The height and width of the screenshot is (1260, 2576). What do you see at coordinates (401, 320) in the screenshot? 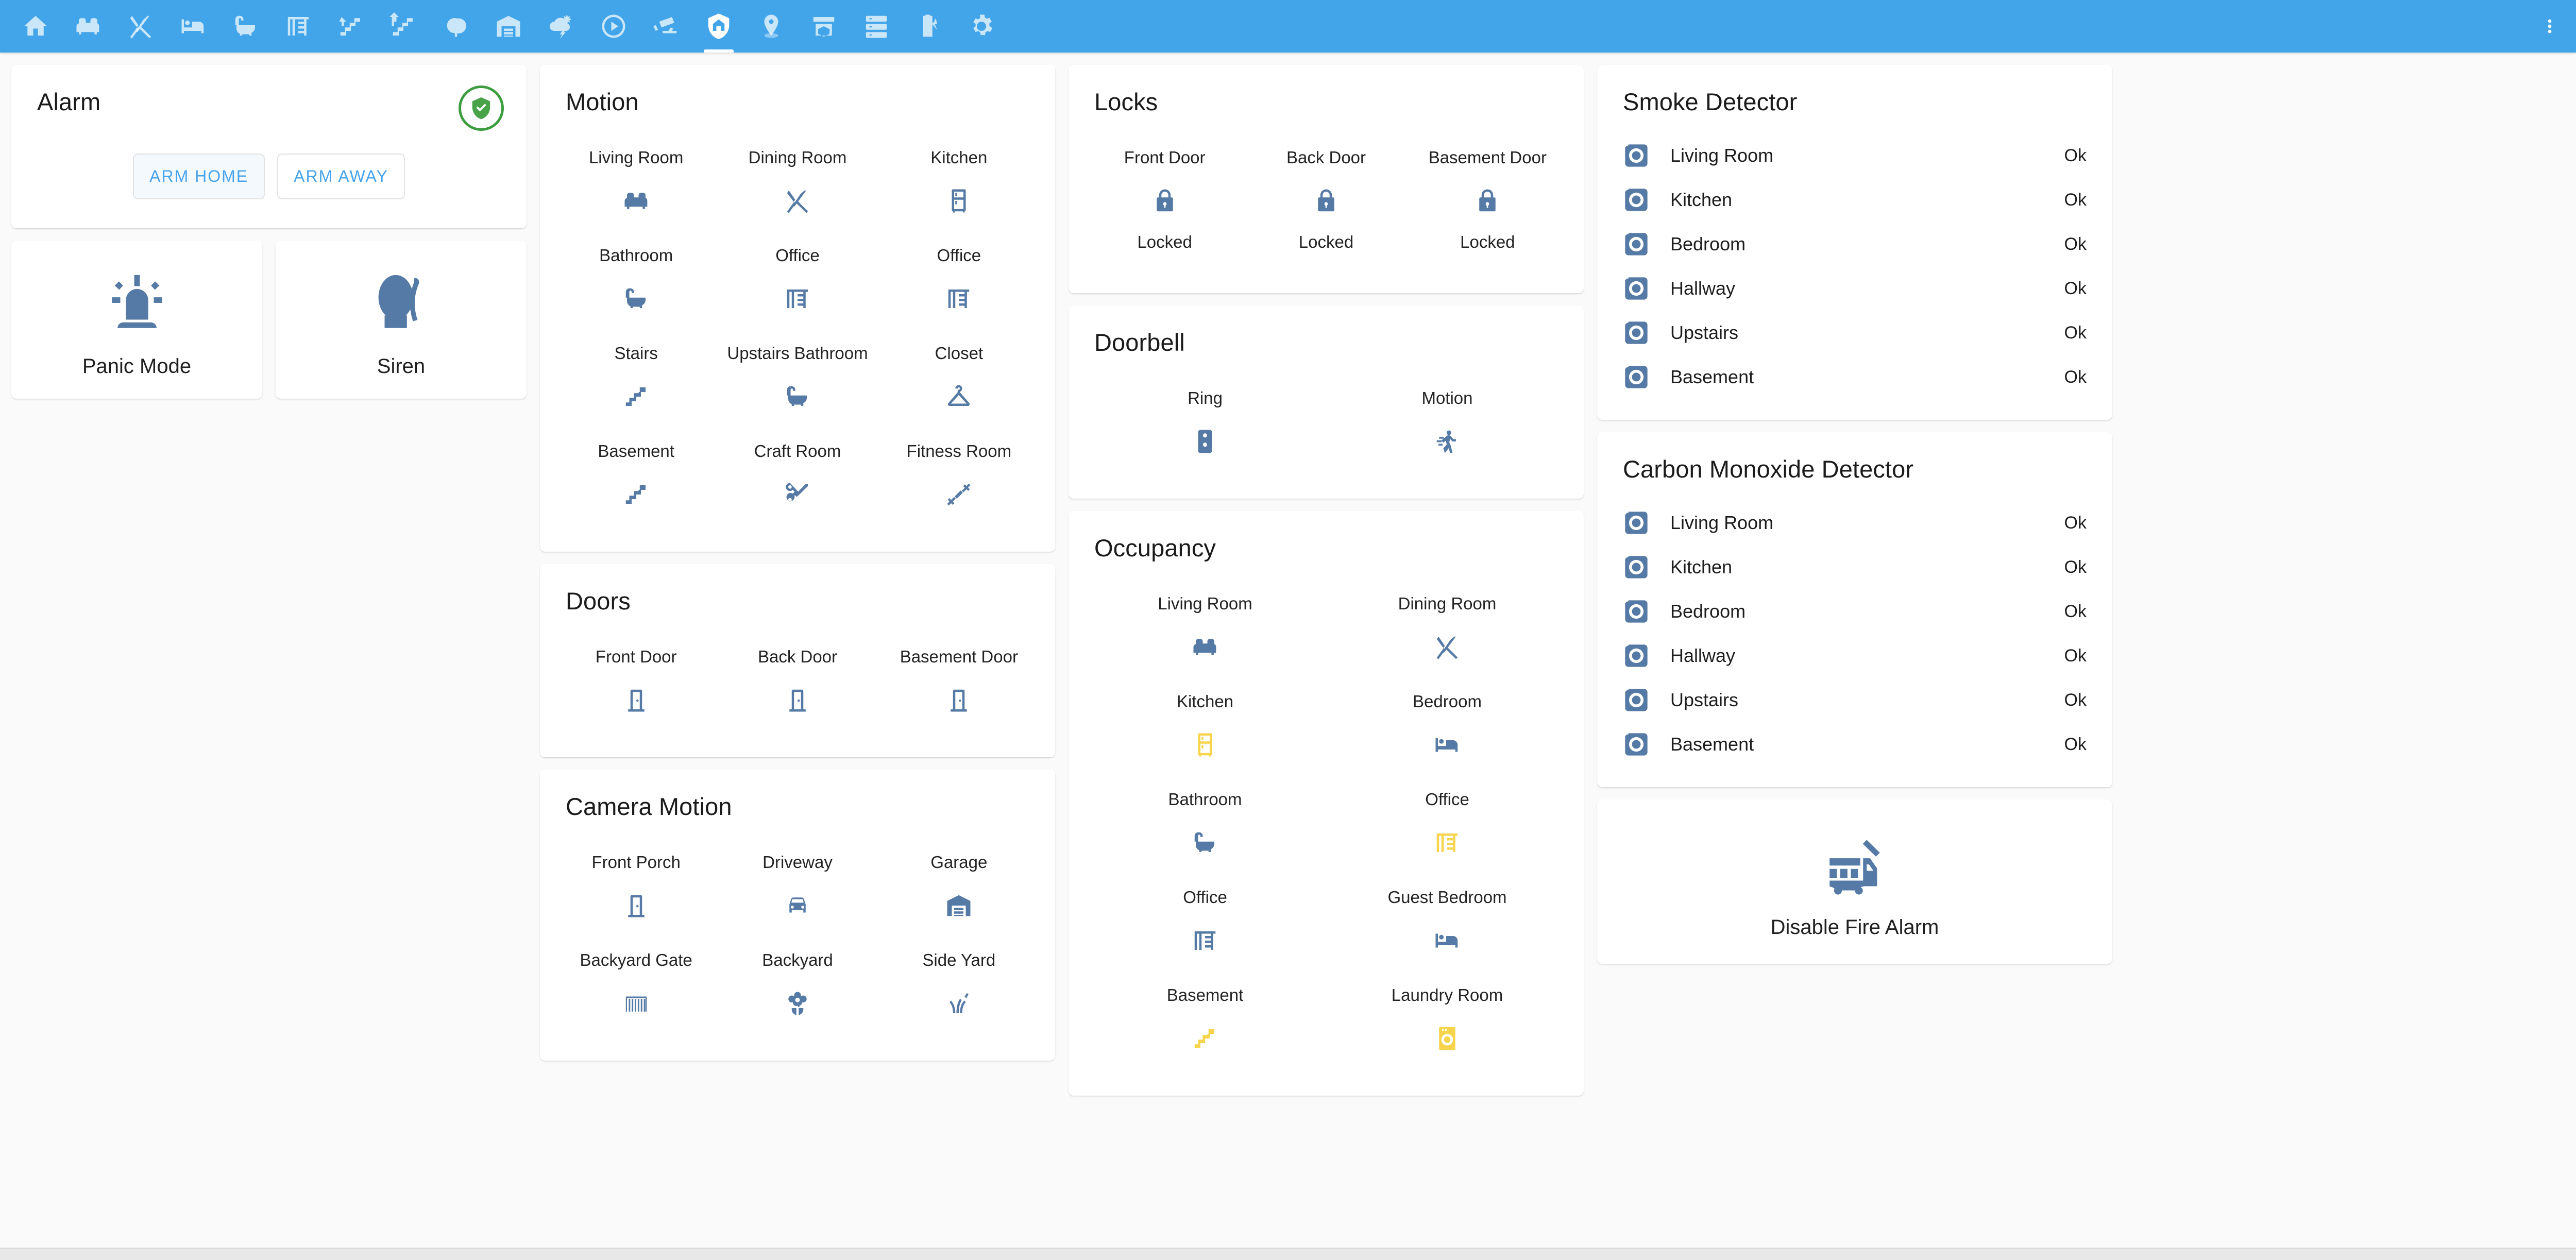
I see `quick-tile: Siren` at bounding box center [401, 320].